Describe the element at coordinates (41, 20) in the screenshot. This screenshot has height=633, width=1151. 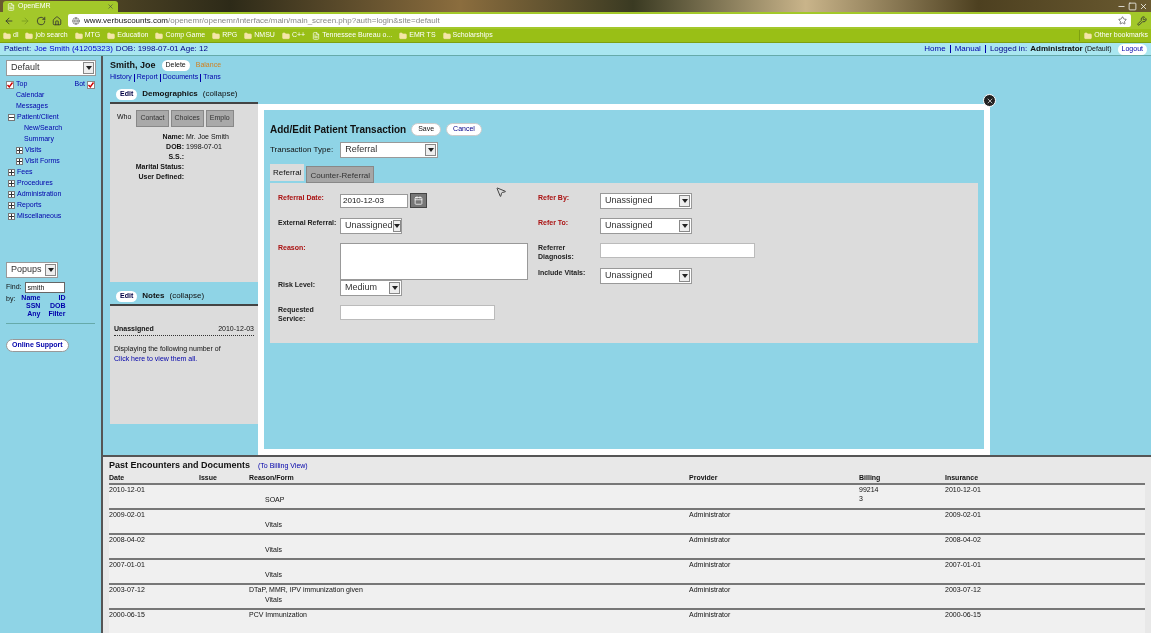
I see `reload-icon` at that location.